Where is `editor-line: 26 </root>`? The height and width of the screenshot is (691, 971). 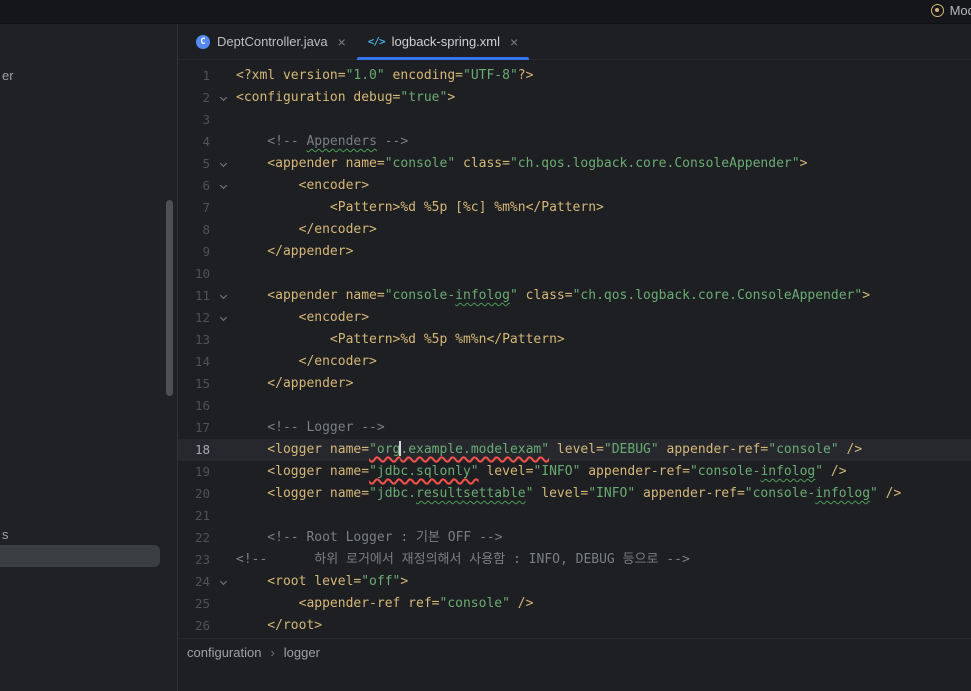 editor-line: 26 </root> is located at coordinates (574, 626).